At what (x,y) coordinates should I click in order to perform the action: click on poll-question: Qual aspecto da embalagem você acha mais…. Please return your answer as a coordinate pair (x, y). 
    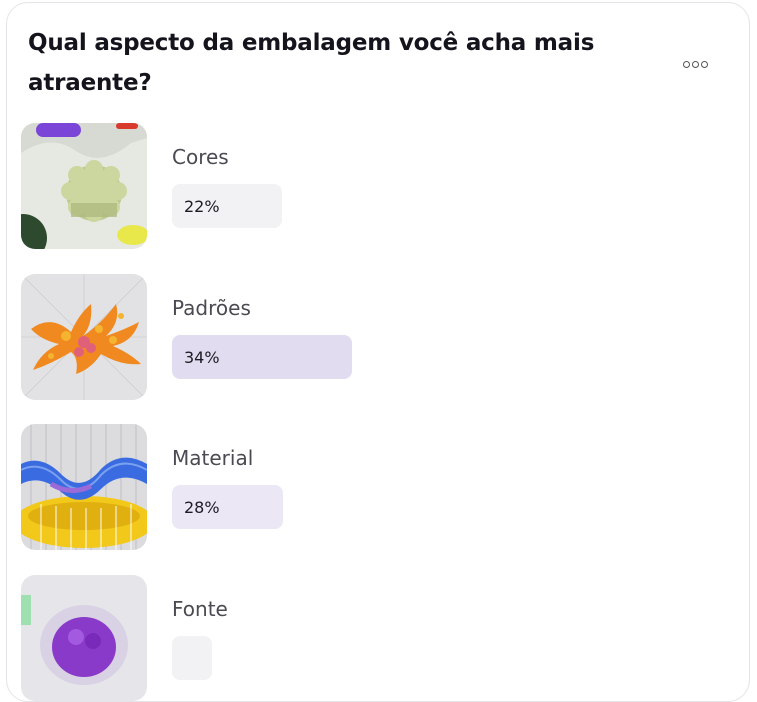
    Looking at the image, I should click on (311, 63).